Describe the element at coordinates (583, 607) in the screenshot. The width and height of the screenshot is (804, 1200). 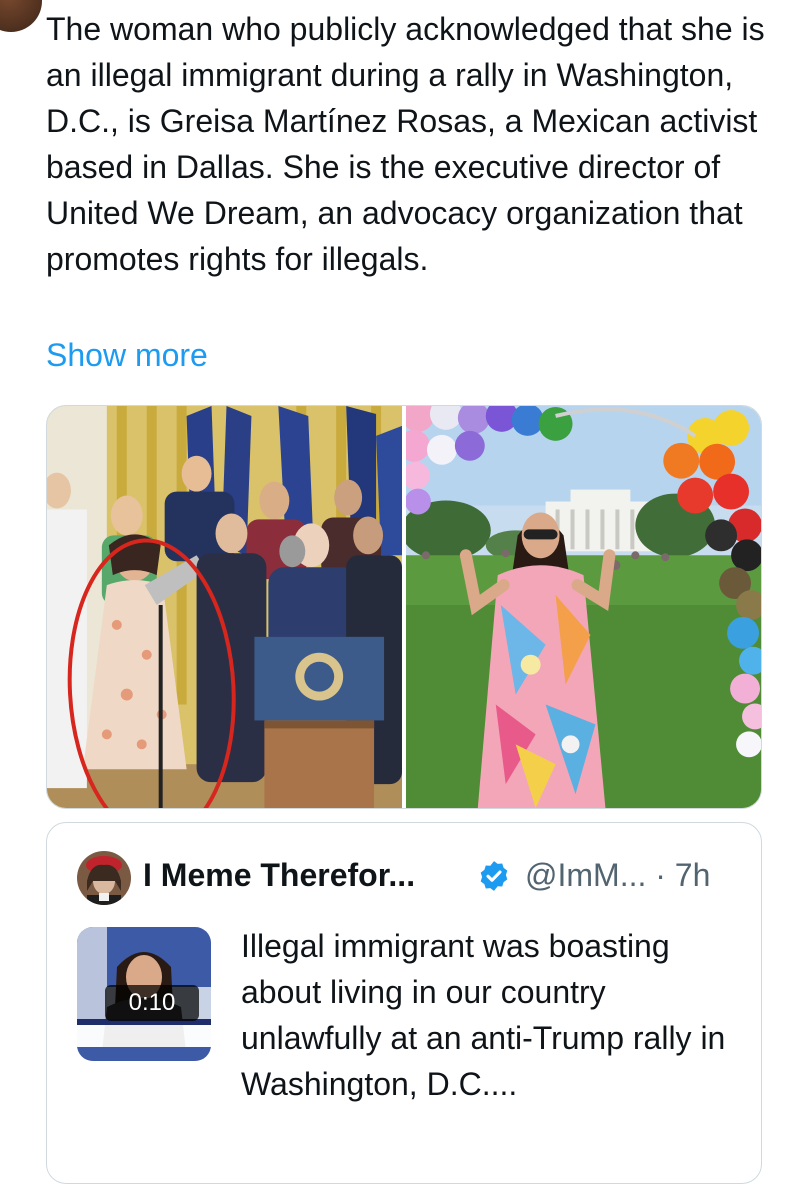
I see `garden-balloon-photo` at that location.